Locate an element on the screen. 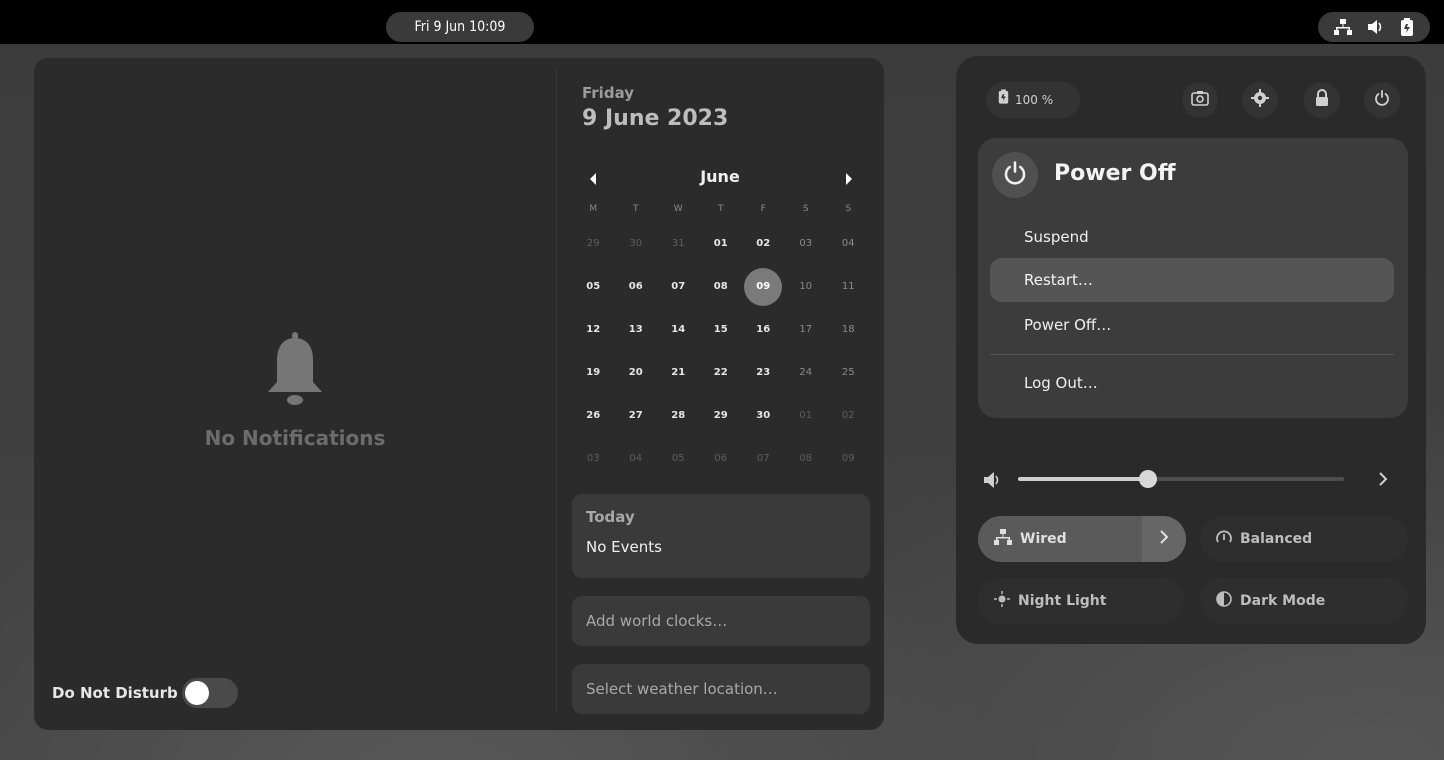 This screenshot has height=760, width=1444. calendar-day-number: 05 is located at coordinates (678, 458).